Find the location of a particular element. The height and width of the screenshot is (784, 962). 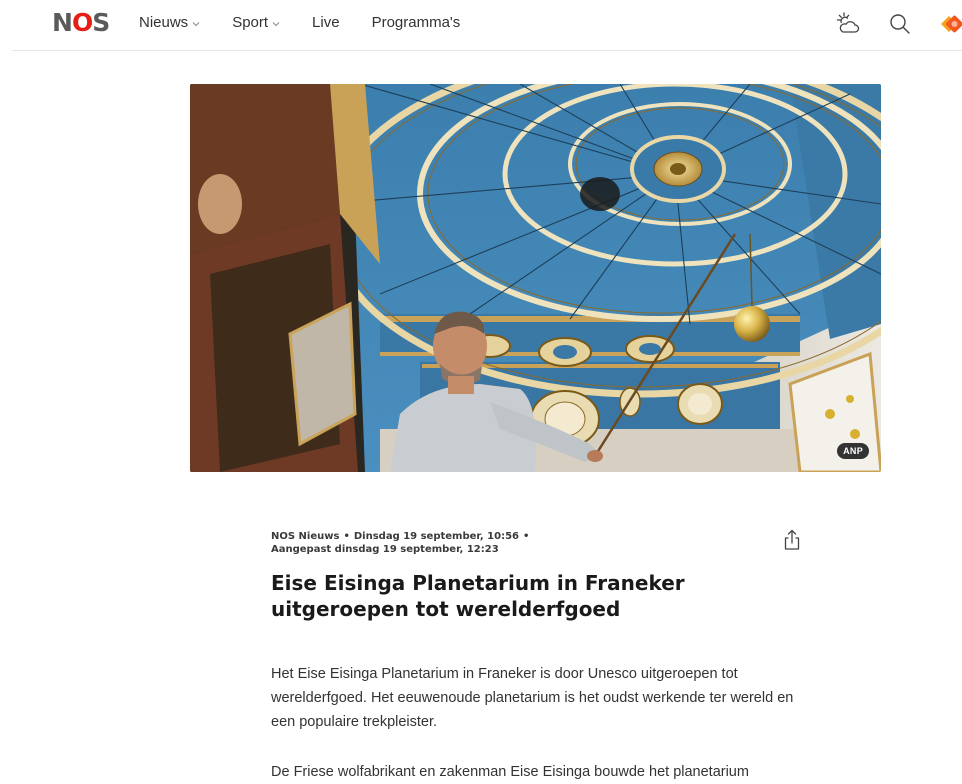

weather-button is located at coordinates (848, 24).